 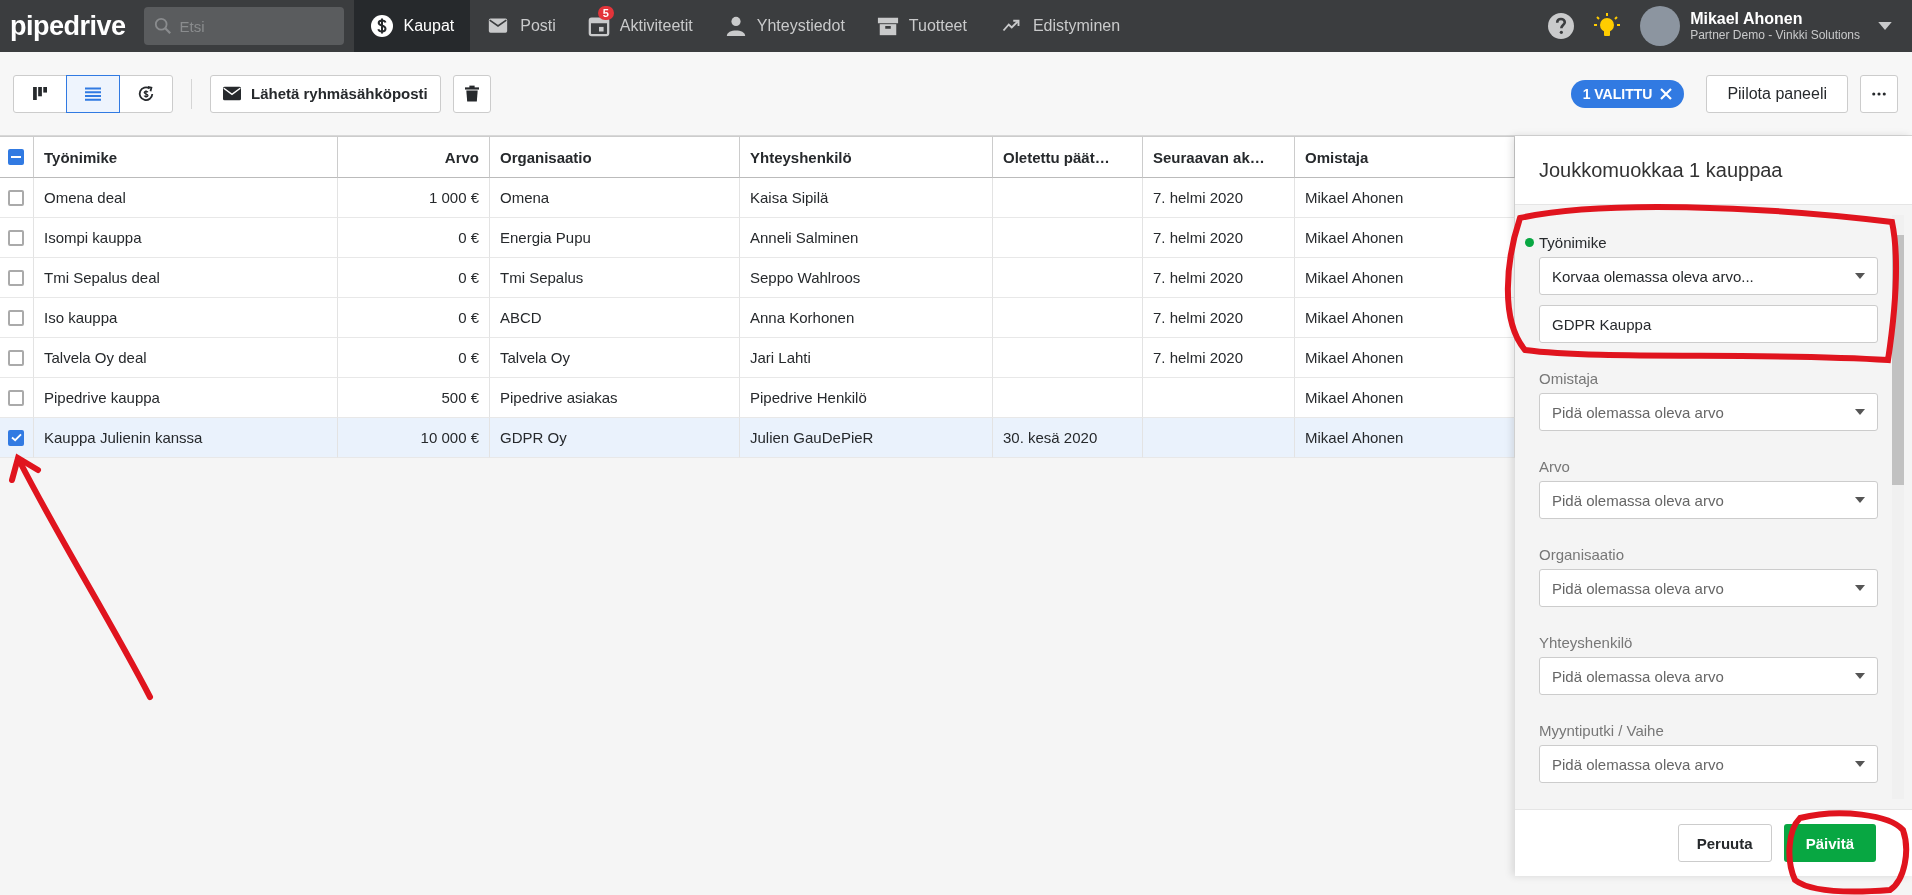 What do you see at coordinates (866, 198) in the screenshot?
I see `table-cell: Kaisa Sipilä` at bounding box center [866, 198].